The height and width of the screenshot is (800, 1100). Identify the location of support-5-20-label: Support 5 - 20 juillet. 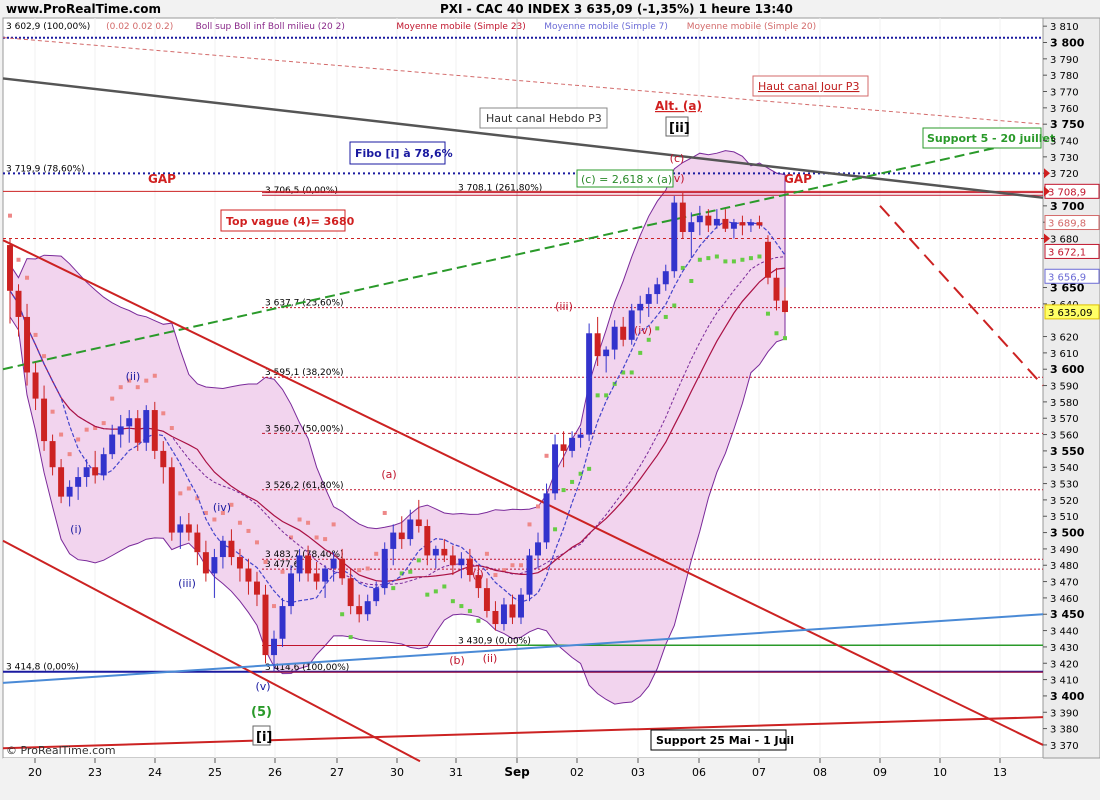
(991, 138).